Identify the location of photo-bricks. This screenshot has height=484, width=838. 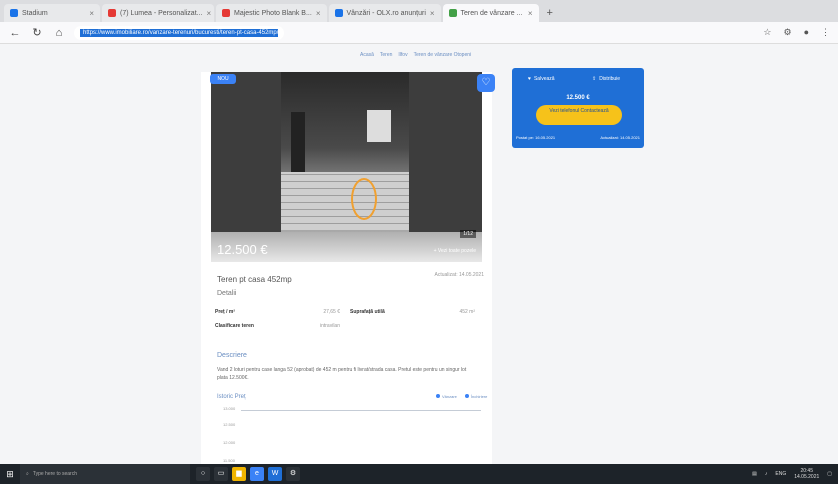
(345, 201).